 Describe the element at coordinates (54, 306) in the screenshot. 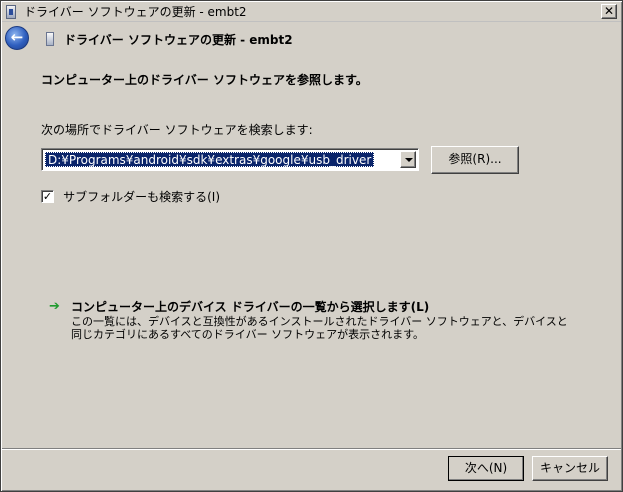

I see `green-arrow-icon: ➔` at that location.